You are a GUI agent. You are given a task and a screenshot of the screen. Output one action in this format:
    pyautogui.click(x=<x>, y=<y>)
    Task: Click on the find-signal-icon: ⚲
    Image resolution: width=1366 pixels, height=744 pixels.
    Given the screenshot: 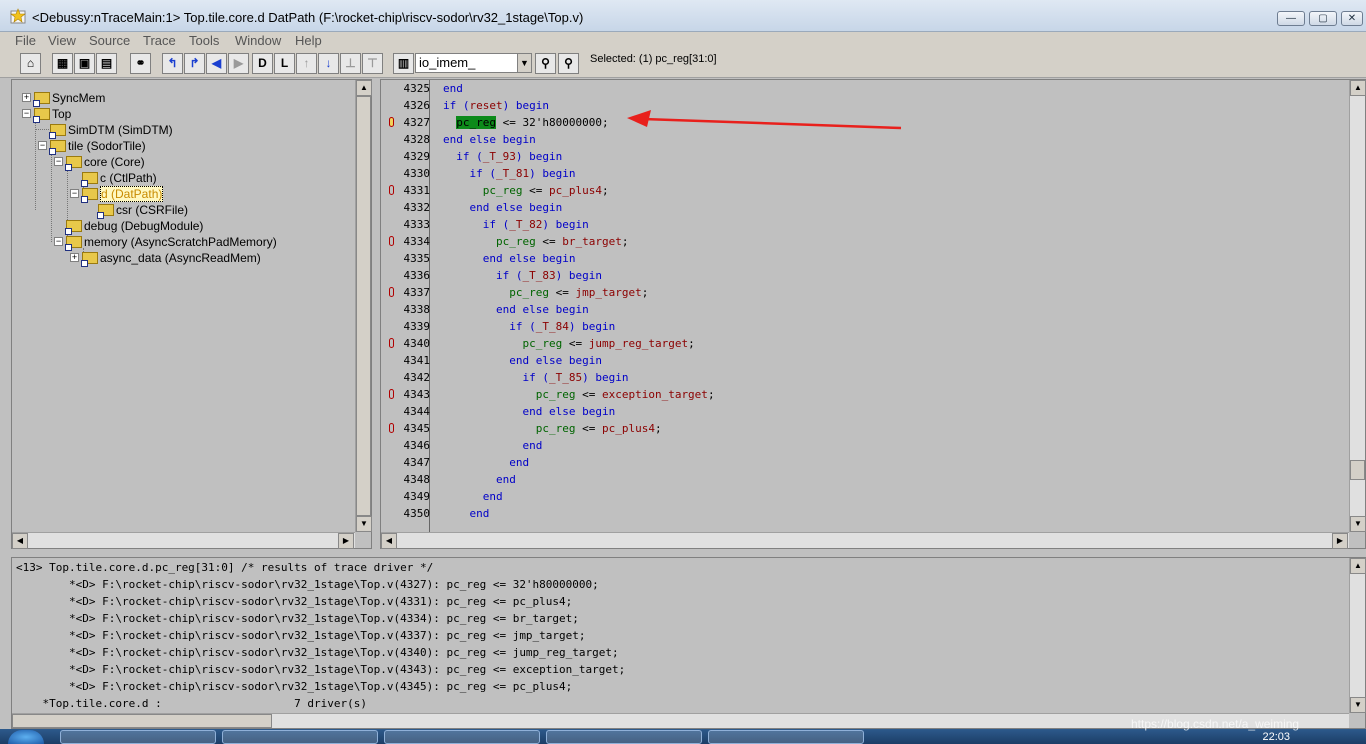 What is the action you would take?
    pyautogui.click(x=545, y=63)
    